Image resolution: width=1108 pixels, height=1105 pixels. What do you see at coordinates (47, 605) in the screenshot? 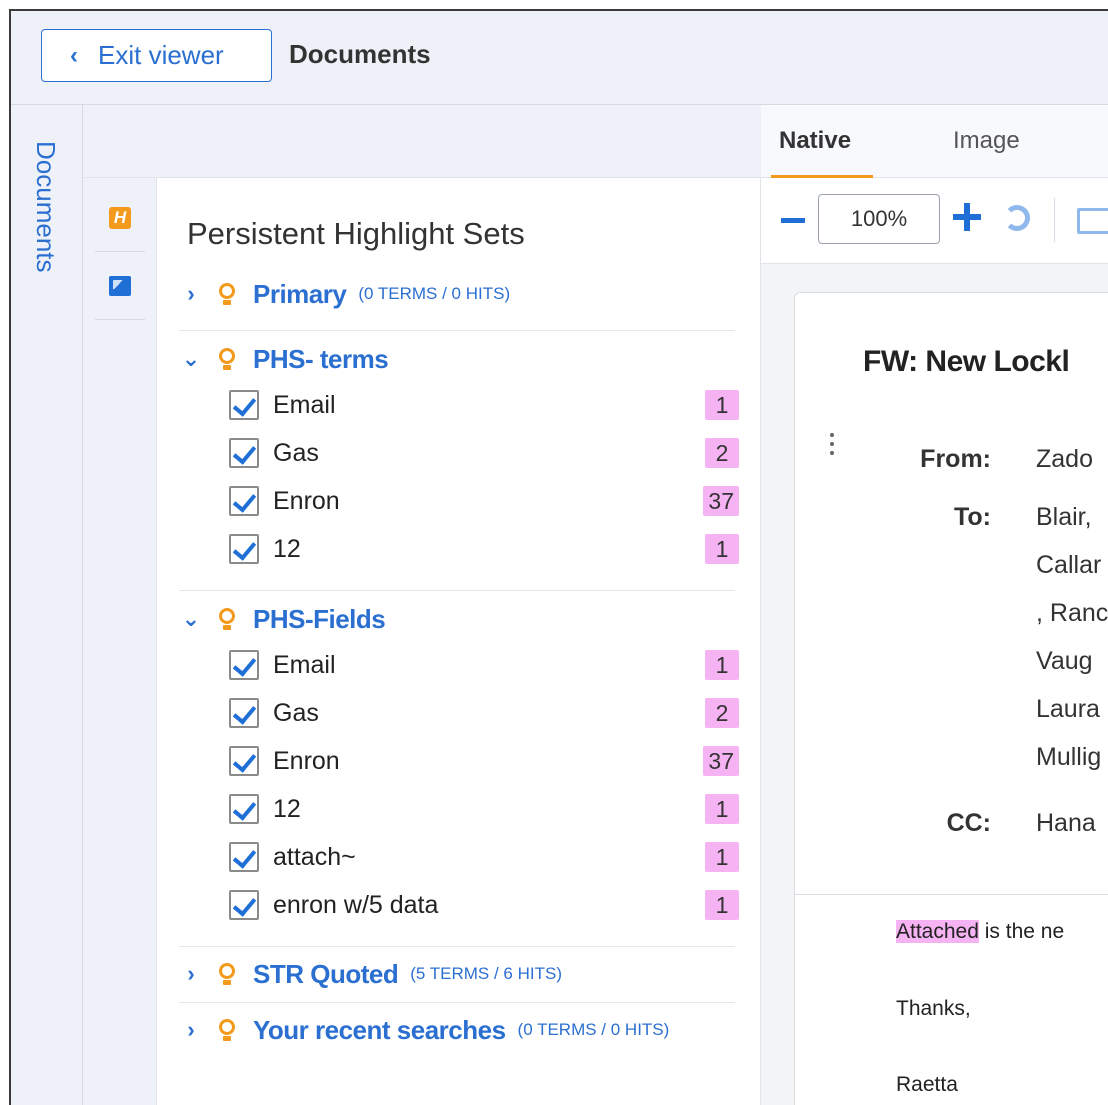
I see `left-rail: Documents` at bounding box center [47, 605].